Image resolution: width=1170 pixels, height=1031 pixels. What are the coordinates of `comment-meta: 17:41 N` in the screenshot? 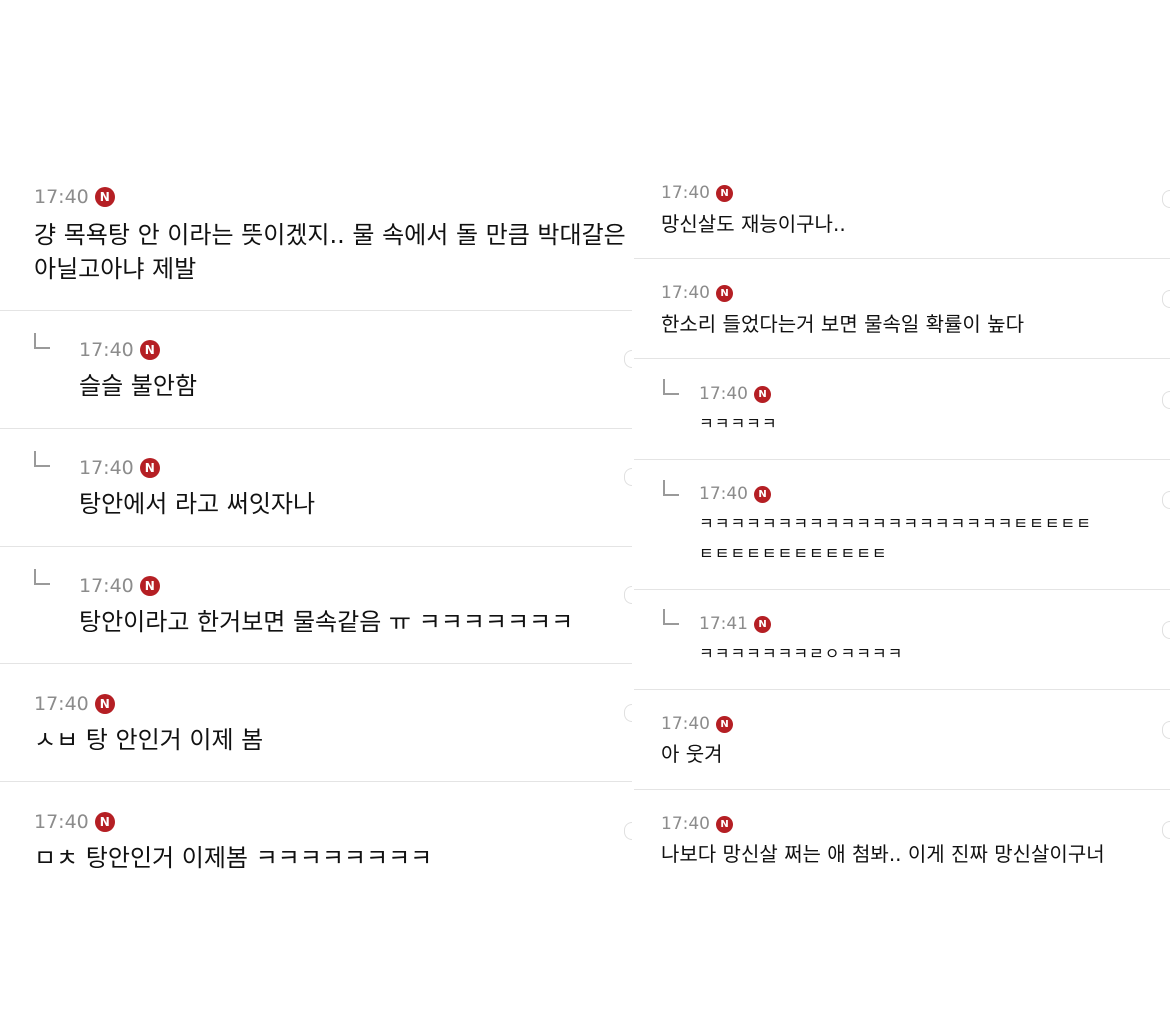 It's located at (735, 624).